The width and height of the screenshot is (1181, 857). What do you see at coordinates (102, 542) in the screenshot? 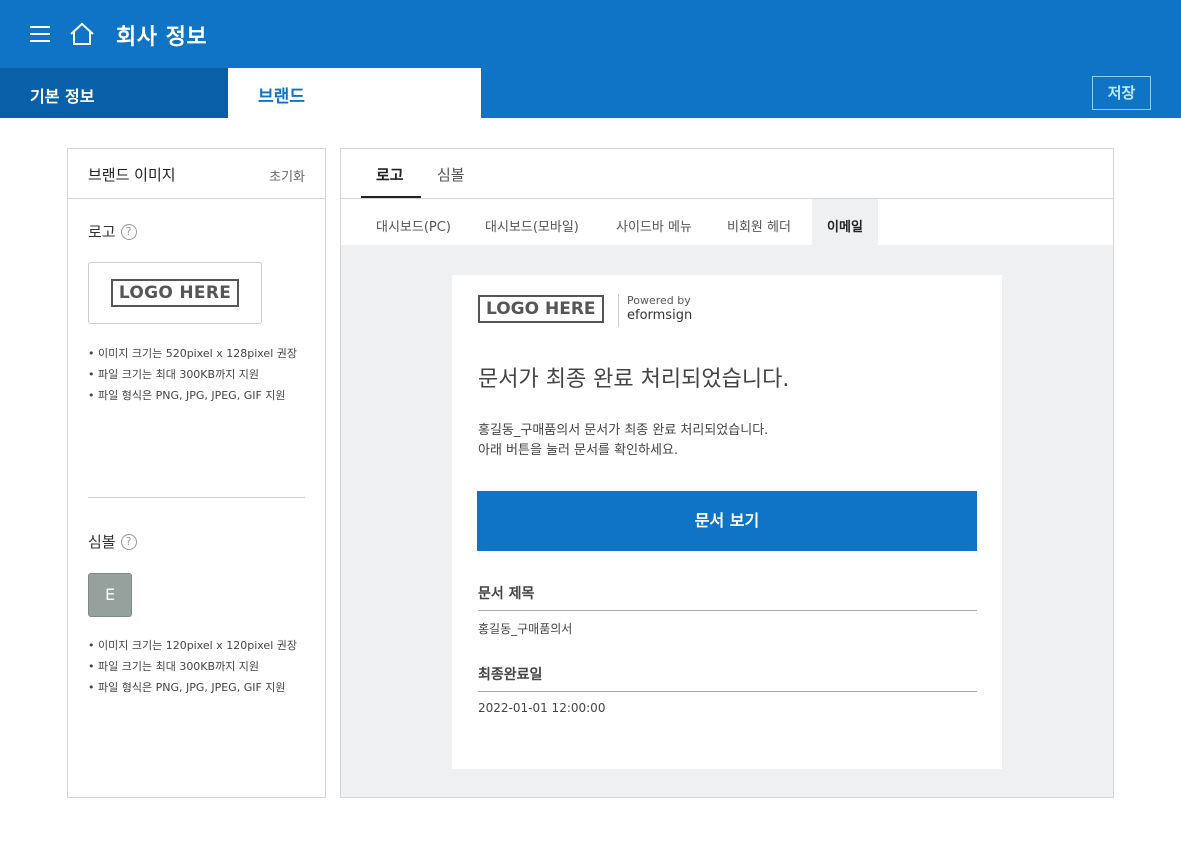
I see `symbol-label: 심볼` at bounding box center [102, 542].